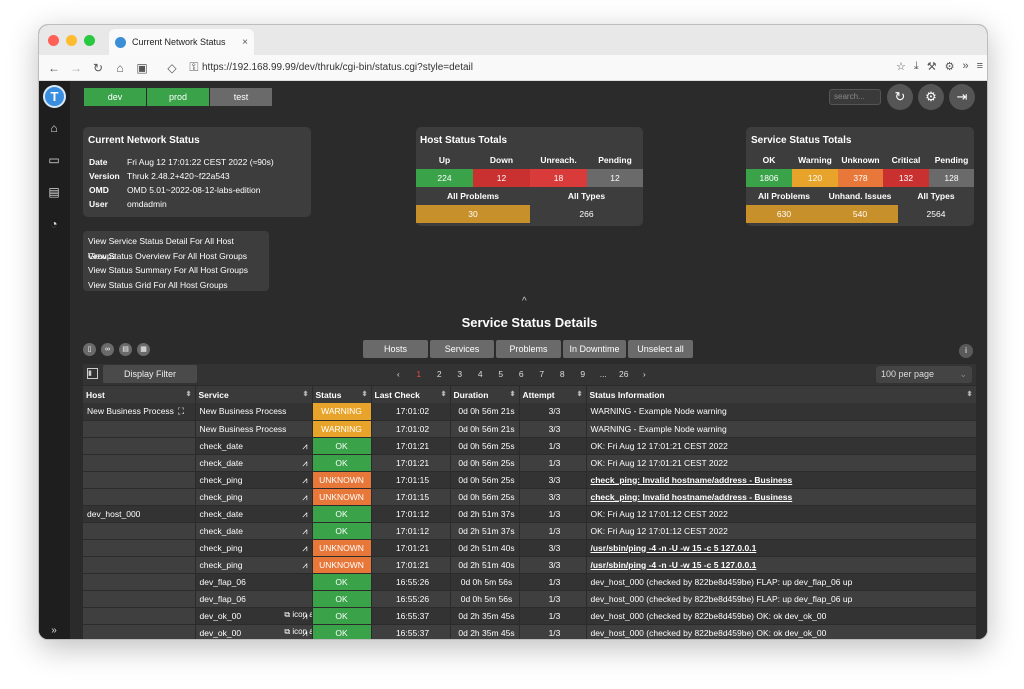 The height and width of the screenshot is (689, 1024). Describe the element at coordinates (860, 178) in the screenshot. I see `service-total-unknown: 378` at that location.